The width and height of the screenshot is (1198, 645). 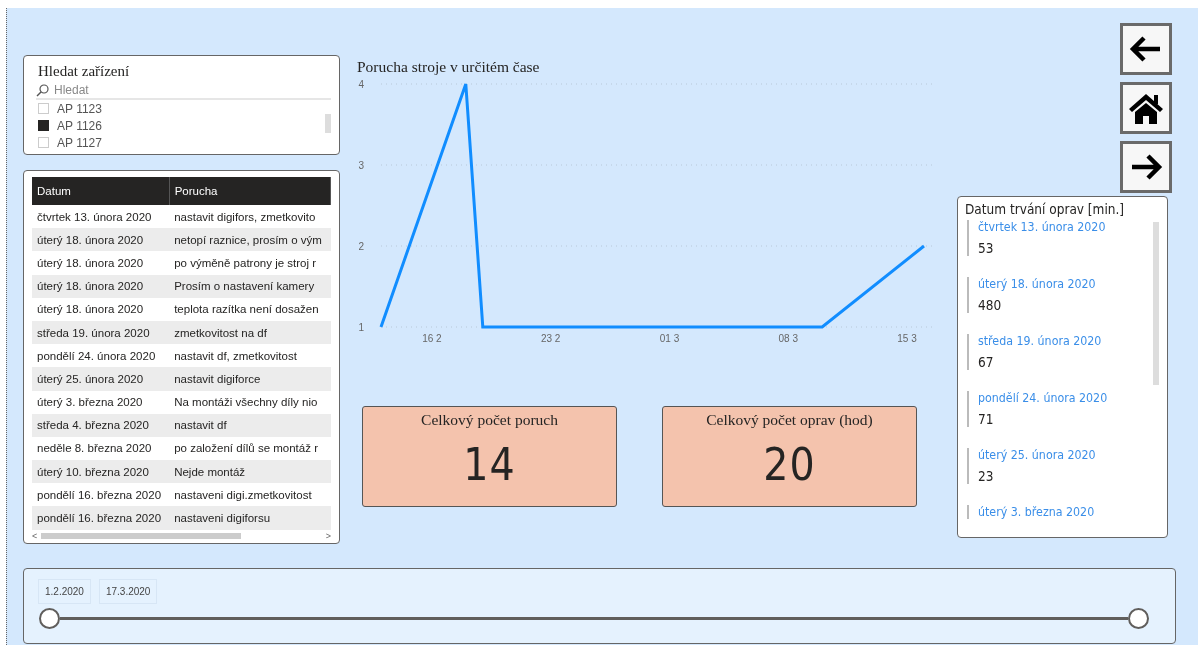 What do you see at coordinates (35, 535) in the screenshot?
I see `scroll-left-arrow: <` at bounding box center [35, 535].